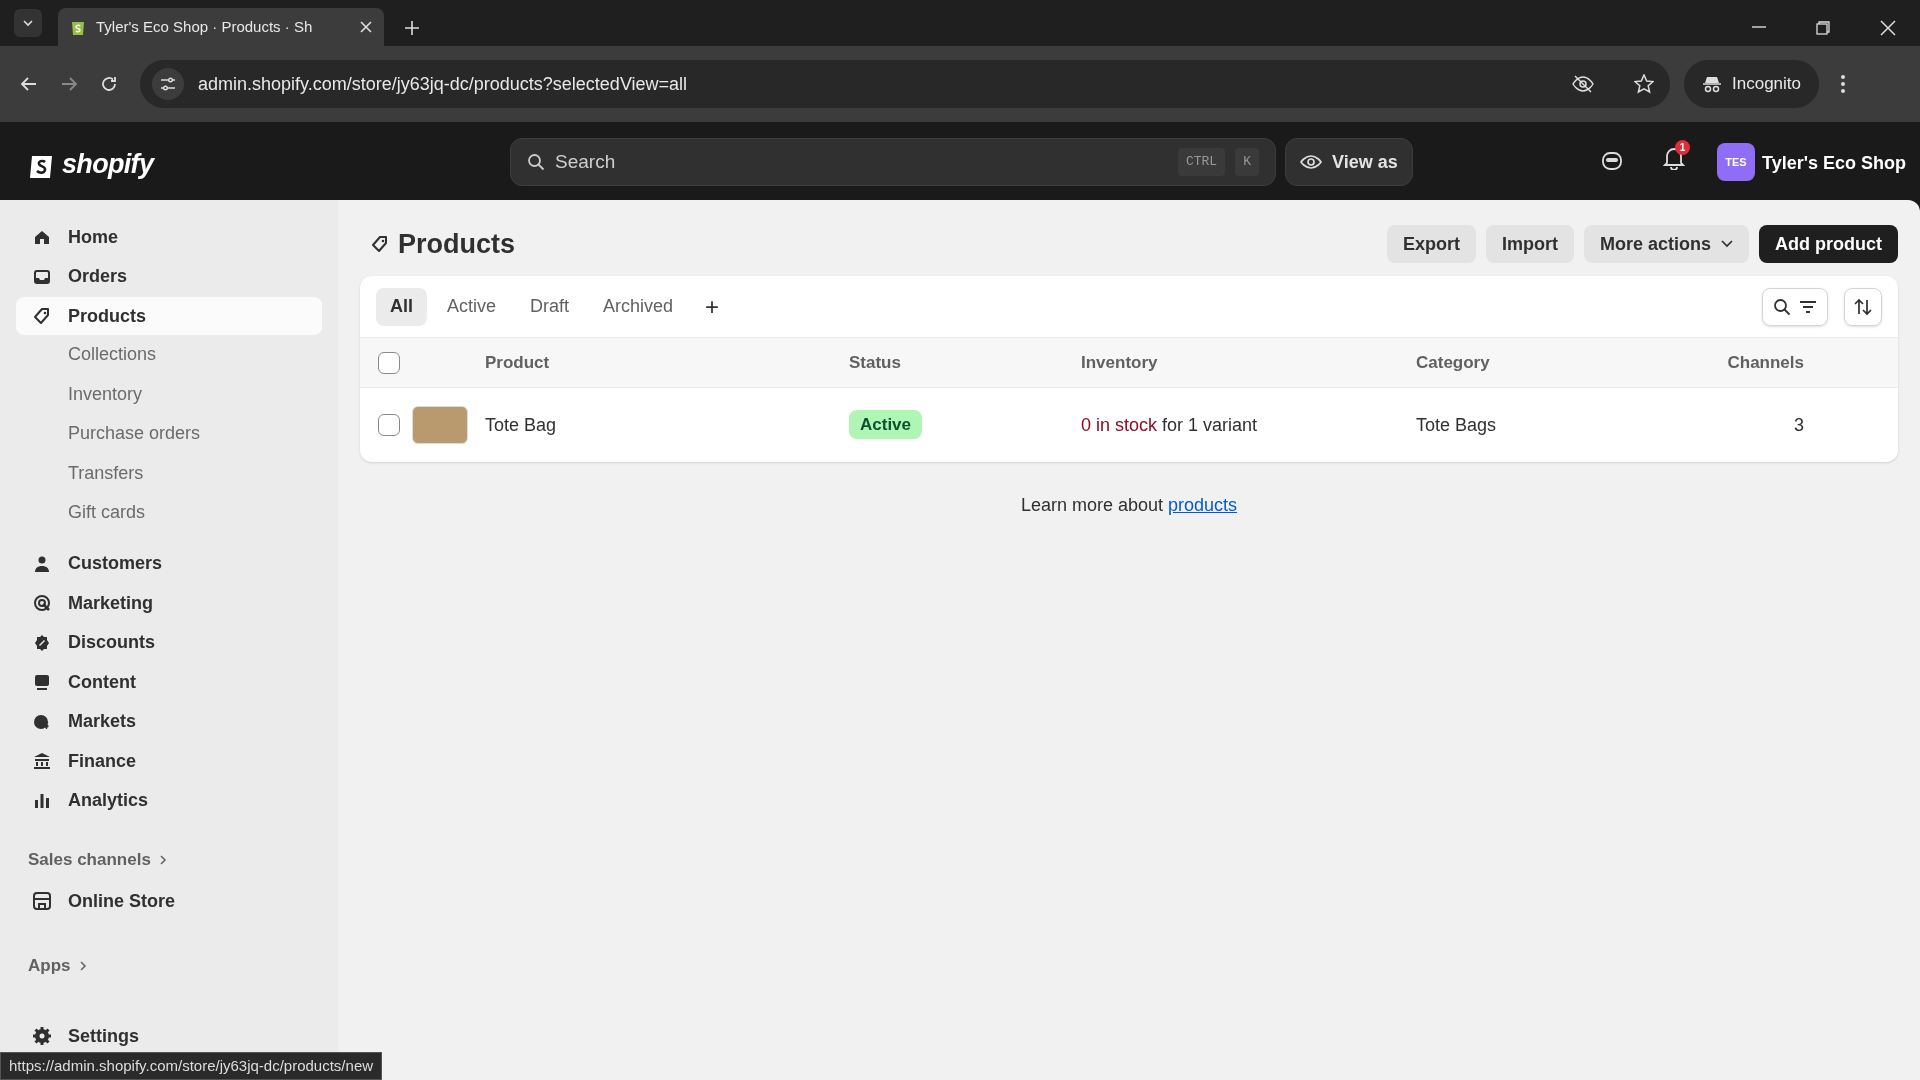 The height and width of the screenshot is (1080, 1920). Describe the element at coordinates (169, 642) in the screenshot. I see `nav-item: Discounts` at that location.